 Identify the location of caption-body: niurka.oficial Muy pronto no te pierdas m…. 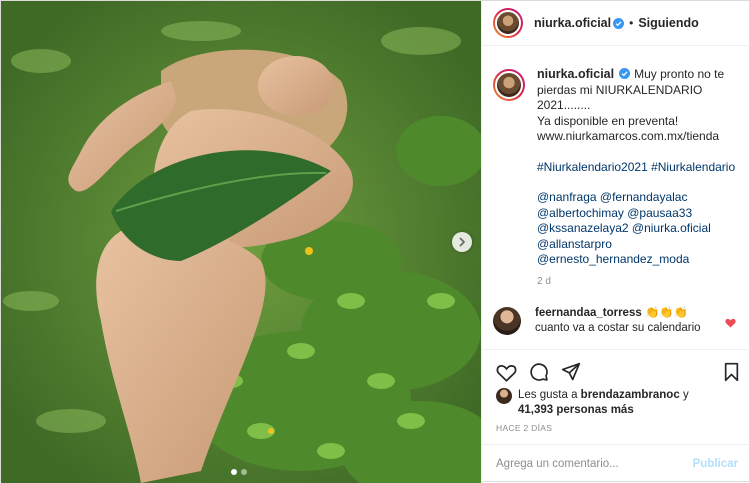
(636, 178).